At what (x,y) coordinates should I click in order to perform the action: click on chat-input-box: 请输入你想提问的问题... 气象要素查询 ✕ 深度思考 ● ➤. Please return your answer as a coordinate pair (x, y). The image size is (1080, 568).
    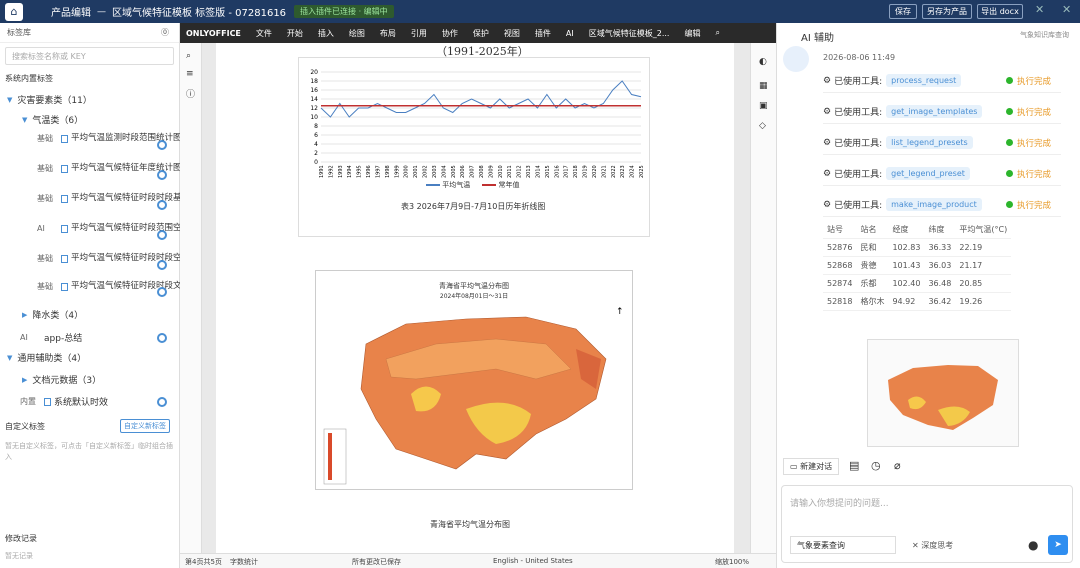
    Looking at the image, I should click on (927, 524).